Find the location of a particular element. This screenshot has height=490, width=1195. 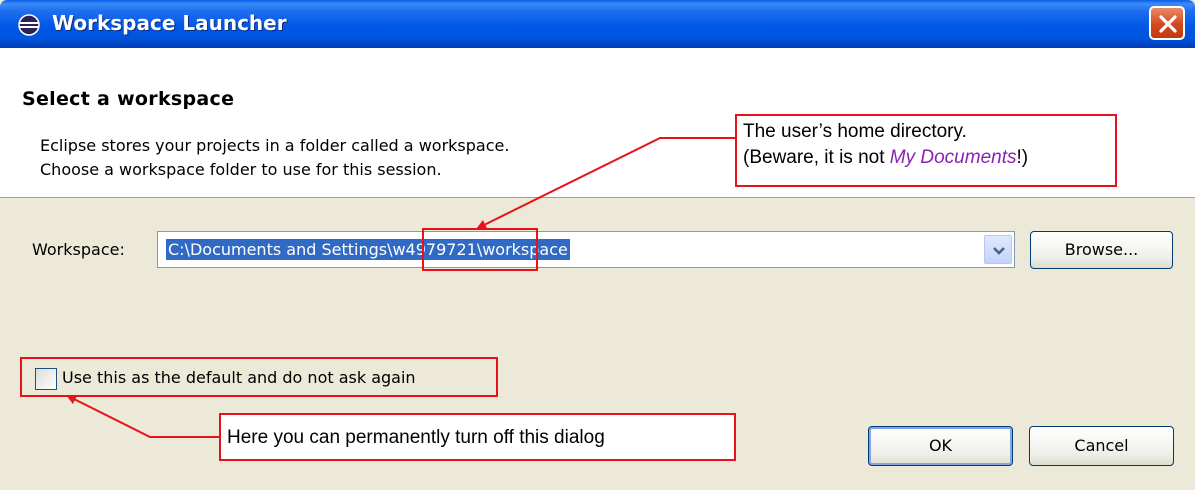

close-button is located at coordinates (1167, 23).